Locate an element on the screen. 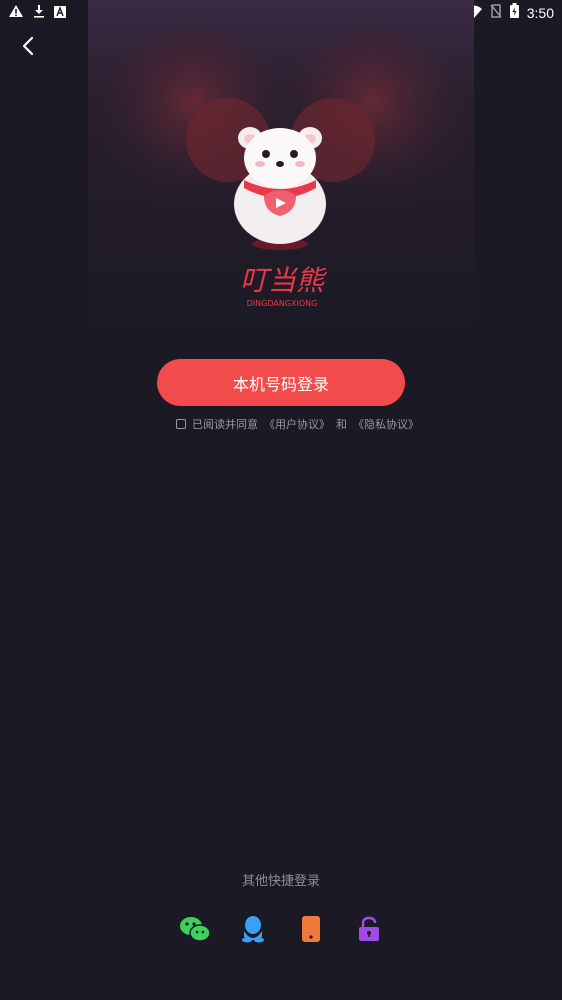 The height and width of the screenshot is (1000, 562). back-button is located at coordinates (28, 48).